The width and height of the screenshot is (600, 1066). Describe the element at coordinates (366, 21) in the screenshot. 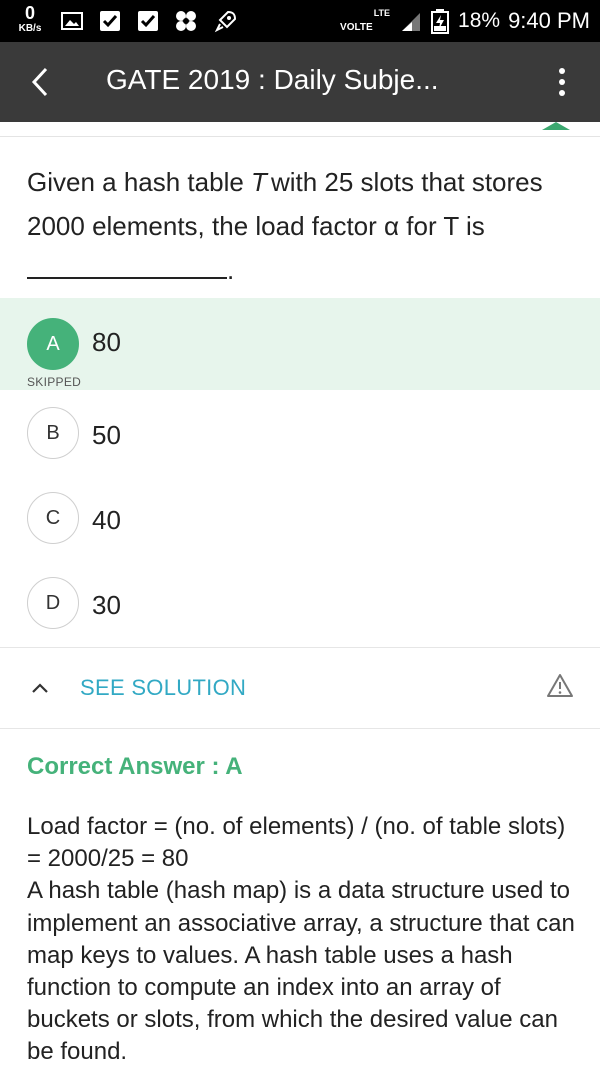

I see `volte-indicator: LTE VOLTE` at that location.